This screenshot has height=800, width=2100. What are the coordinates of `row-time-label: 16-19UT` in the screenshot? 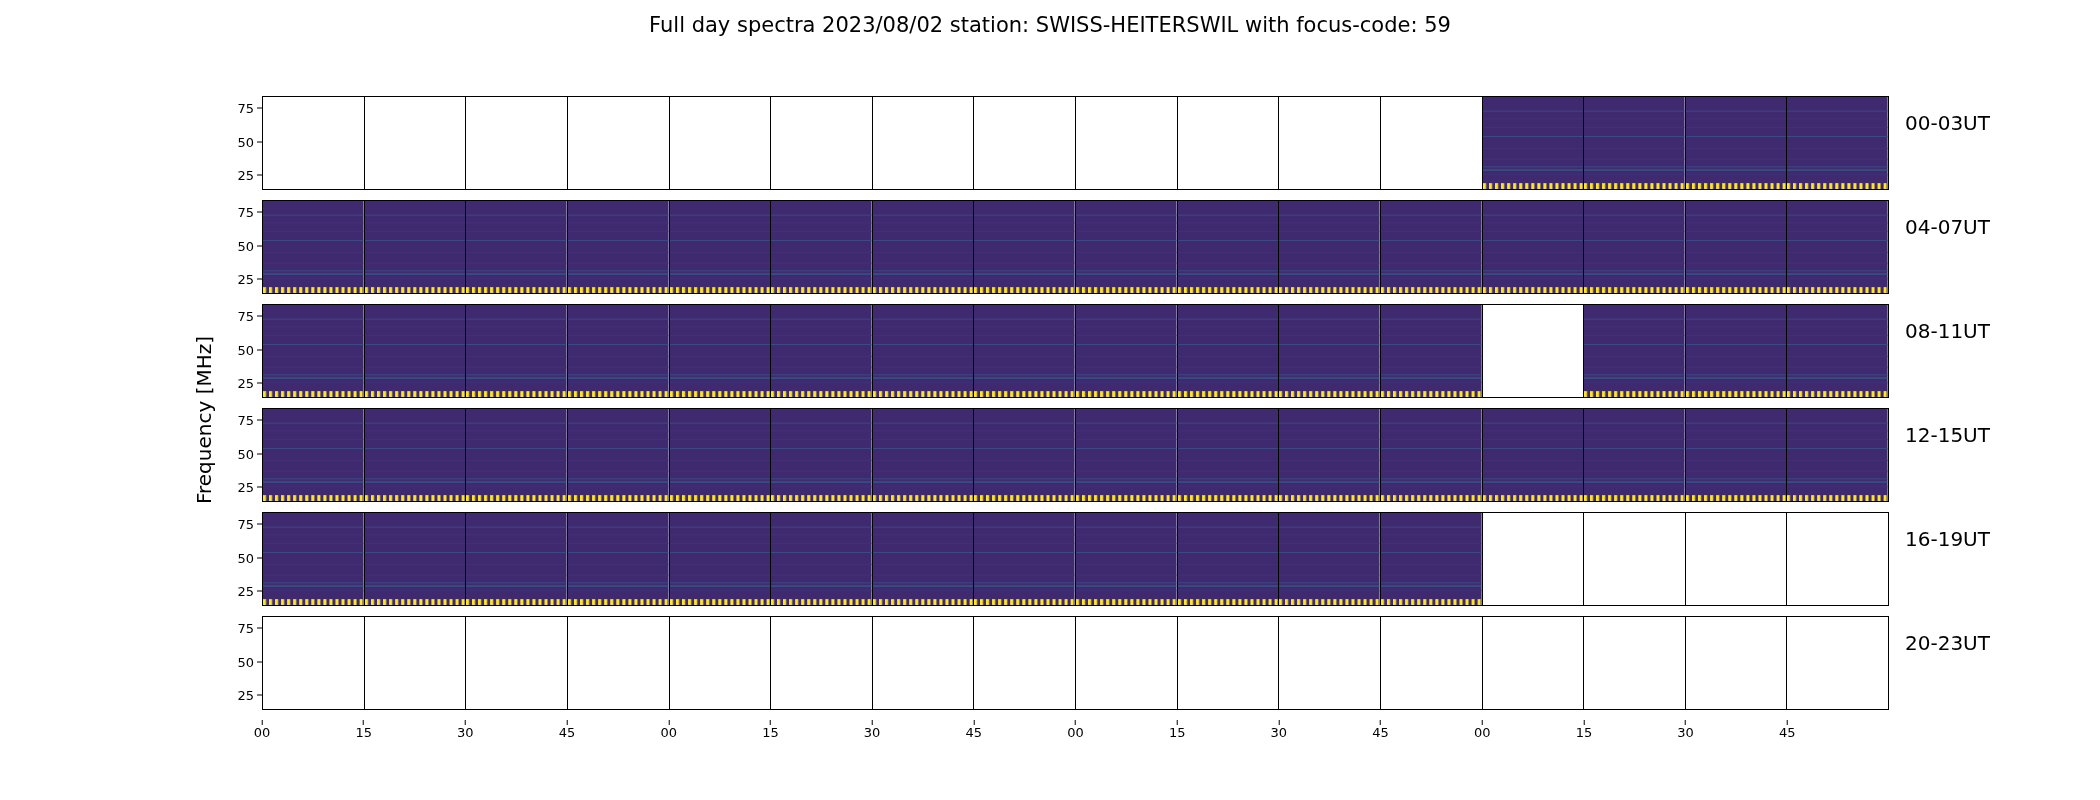 It's located at (1947, 539).